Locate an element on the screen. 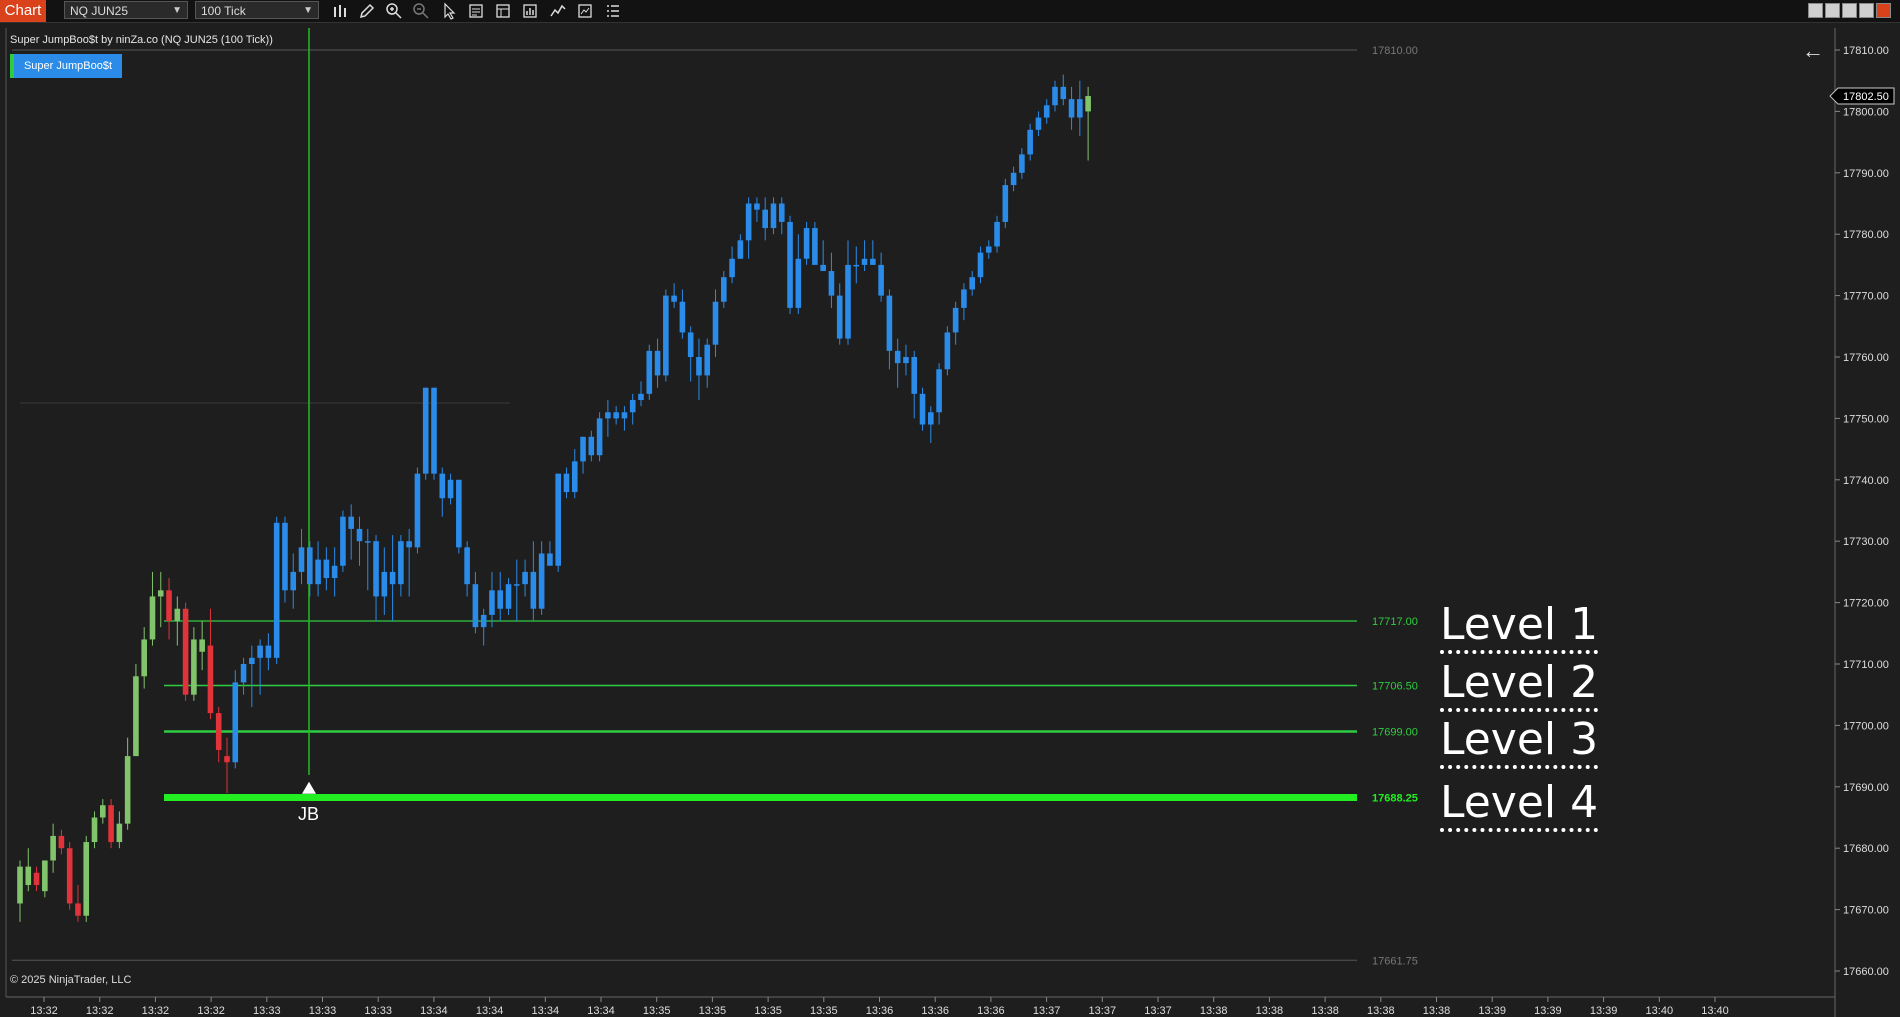  indicator-button: Super JumpBoo$t is located at coordinates (66, 66).